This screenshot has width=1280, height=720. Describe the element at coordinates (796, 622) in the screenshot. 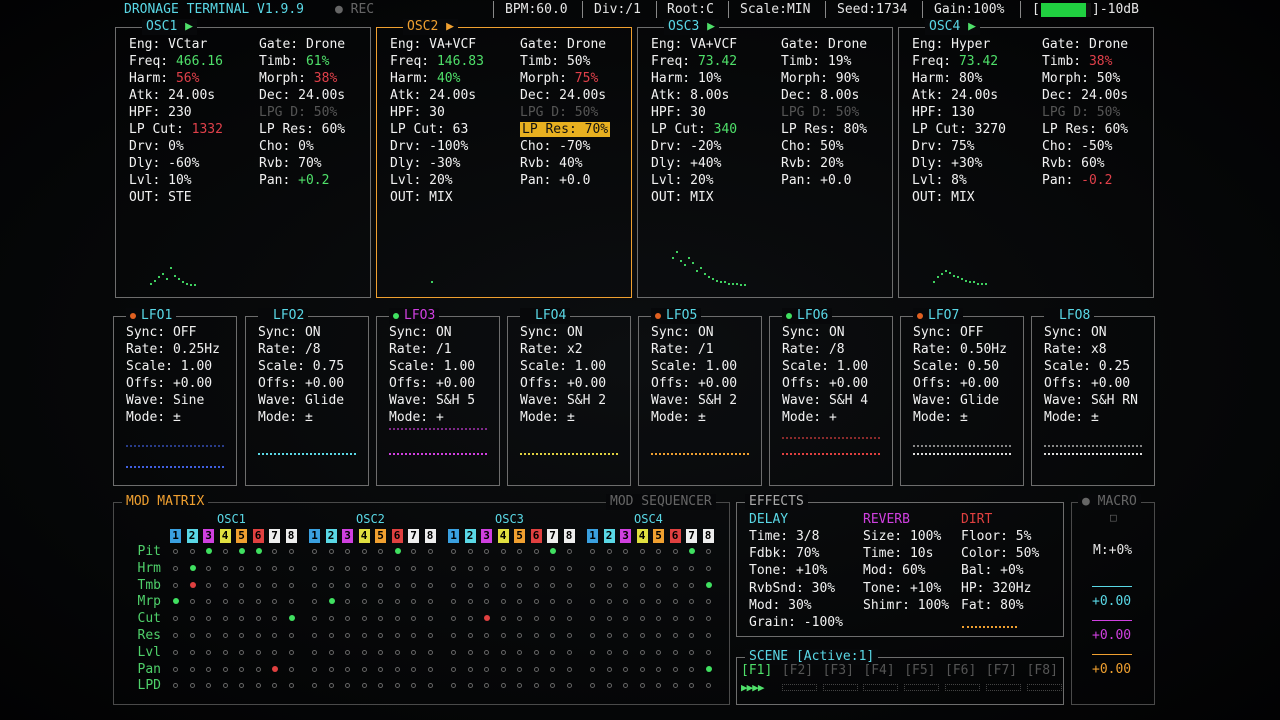

I see `fx-delay-grain: Grain: -100%` at that location.